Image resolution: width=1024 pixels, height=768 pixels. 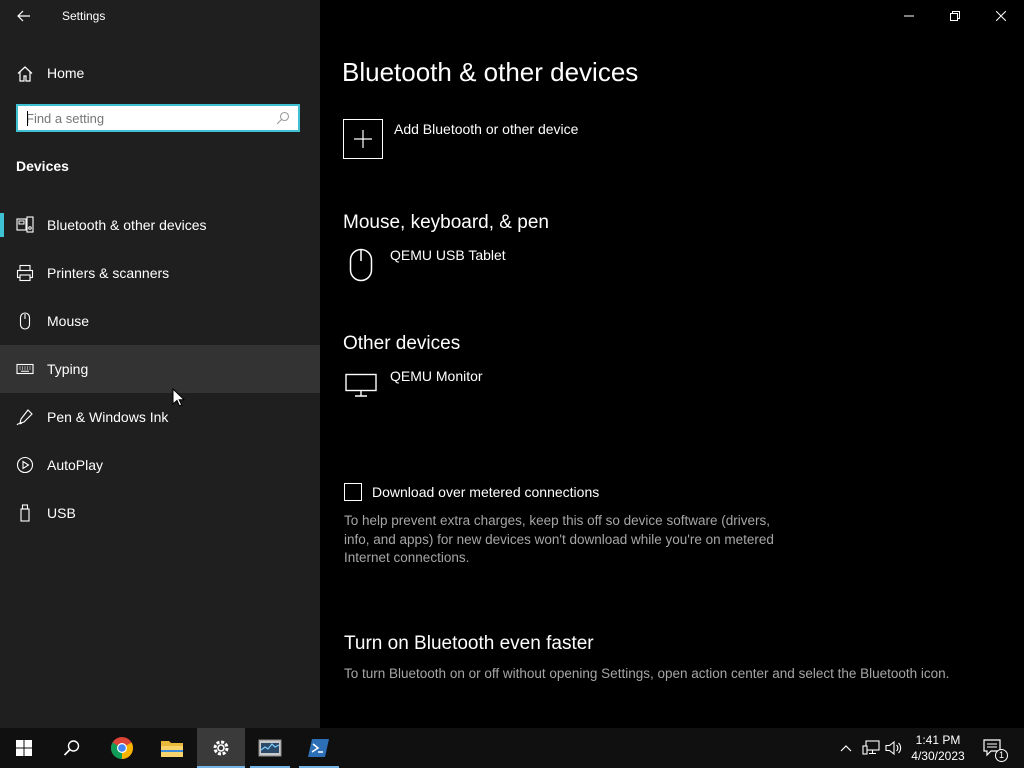 I want to click on sidebar-item-label: AutoPlay, so click(x=75, y=465).